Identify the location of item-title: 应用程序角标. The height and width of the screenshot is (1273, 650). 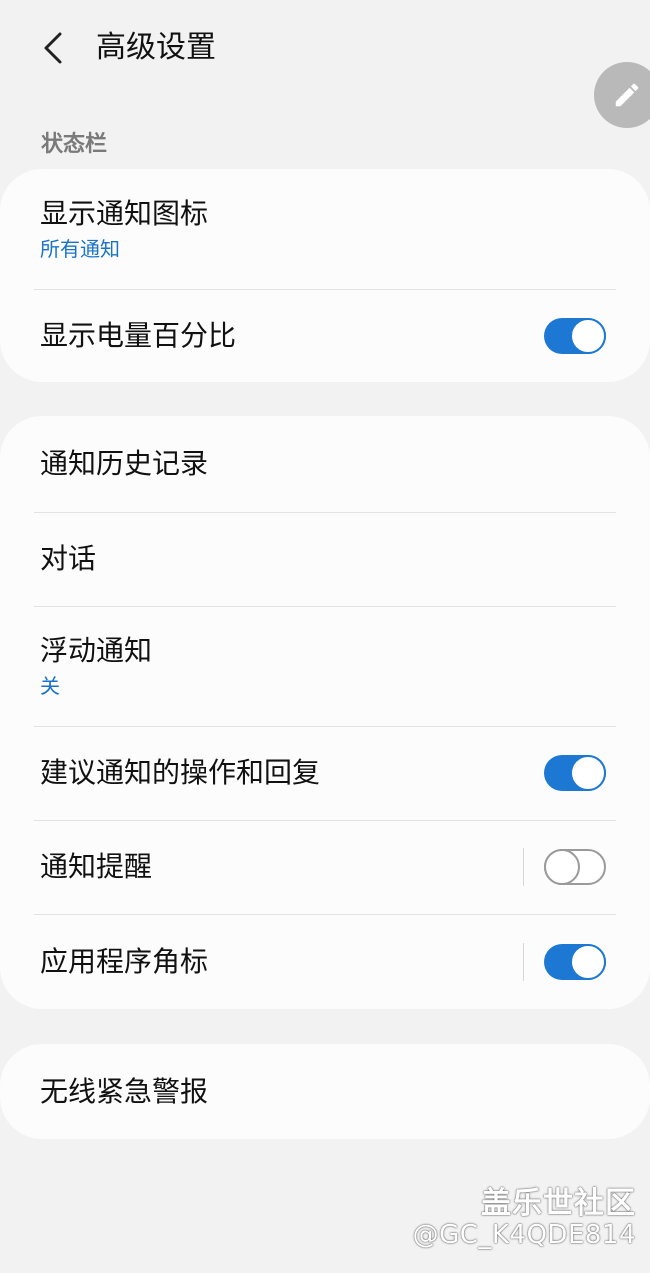
(124, 961).